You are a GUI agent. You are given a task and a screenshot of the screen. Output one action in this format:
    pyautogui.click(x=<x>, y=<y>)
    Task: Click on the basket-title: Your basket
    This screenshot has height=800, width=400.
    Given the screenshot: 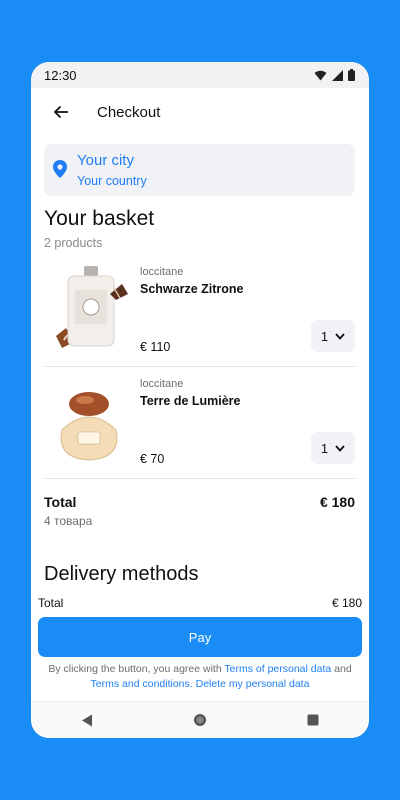 What is the action you would take?
    pyautogui.click(x=99, y=218)
    